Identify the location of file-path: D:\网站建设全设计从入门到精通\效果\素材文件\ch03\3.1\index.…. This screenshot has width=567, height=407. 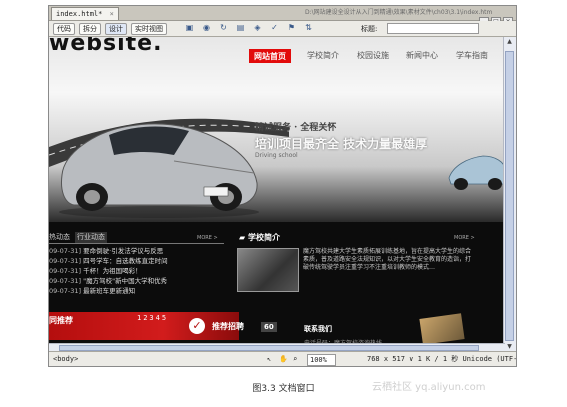
(399, 12).